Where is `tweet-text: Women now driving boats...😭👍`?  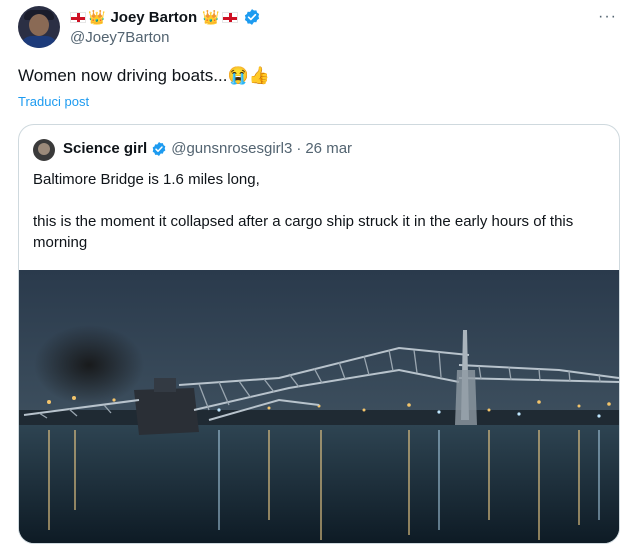 tweet-text: Women now driving boats...😭👍 is located at coordinates (144, 75).